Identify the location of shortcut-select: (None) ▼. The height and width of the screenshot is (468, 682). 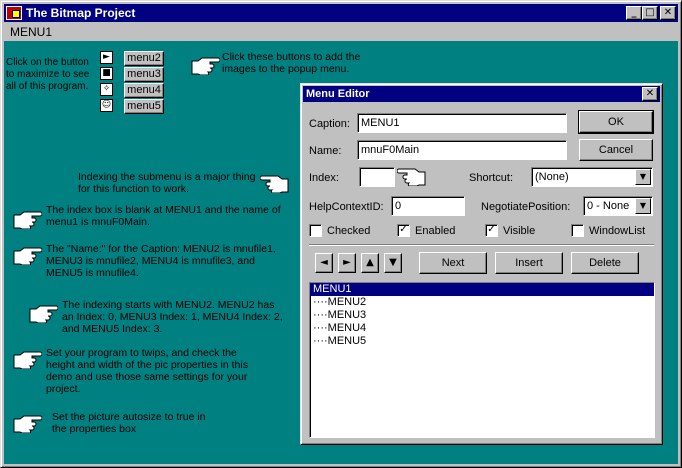
(592, 177).